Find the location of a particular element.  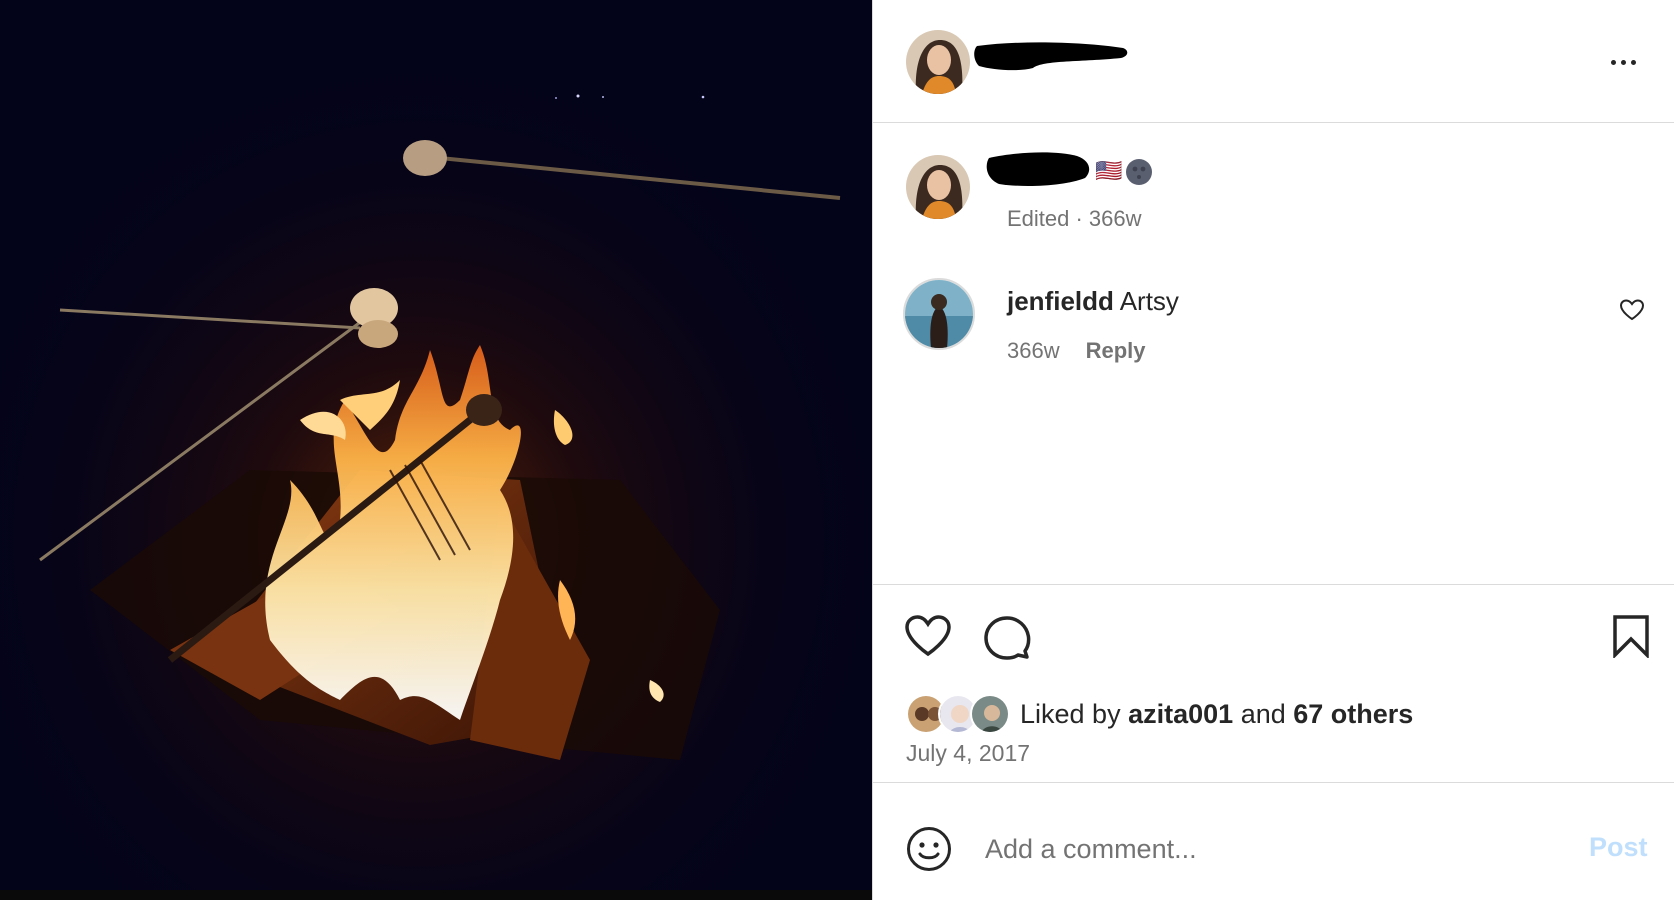

likes-text: Liked by azita001 and 67 others is located at coordinates (1216, 714).